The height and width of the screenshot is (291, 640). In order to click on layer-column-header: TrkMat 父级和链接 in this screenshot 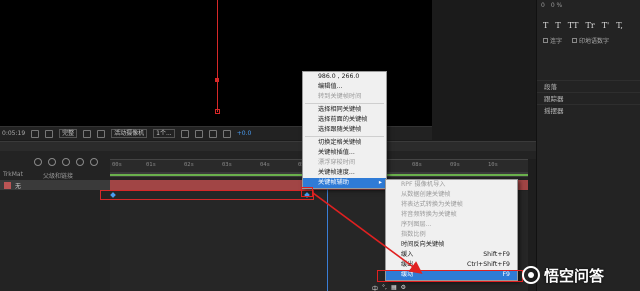, I will do `click(55, 175)`.